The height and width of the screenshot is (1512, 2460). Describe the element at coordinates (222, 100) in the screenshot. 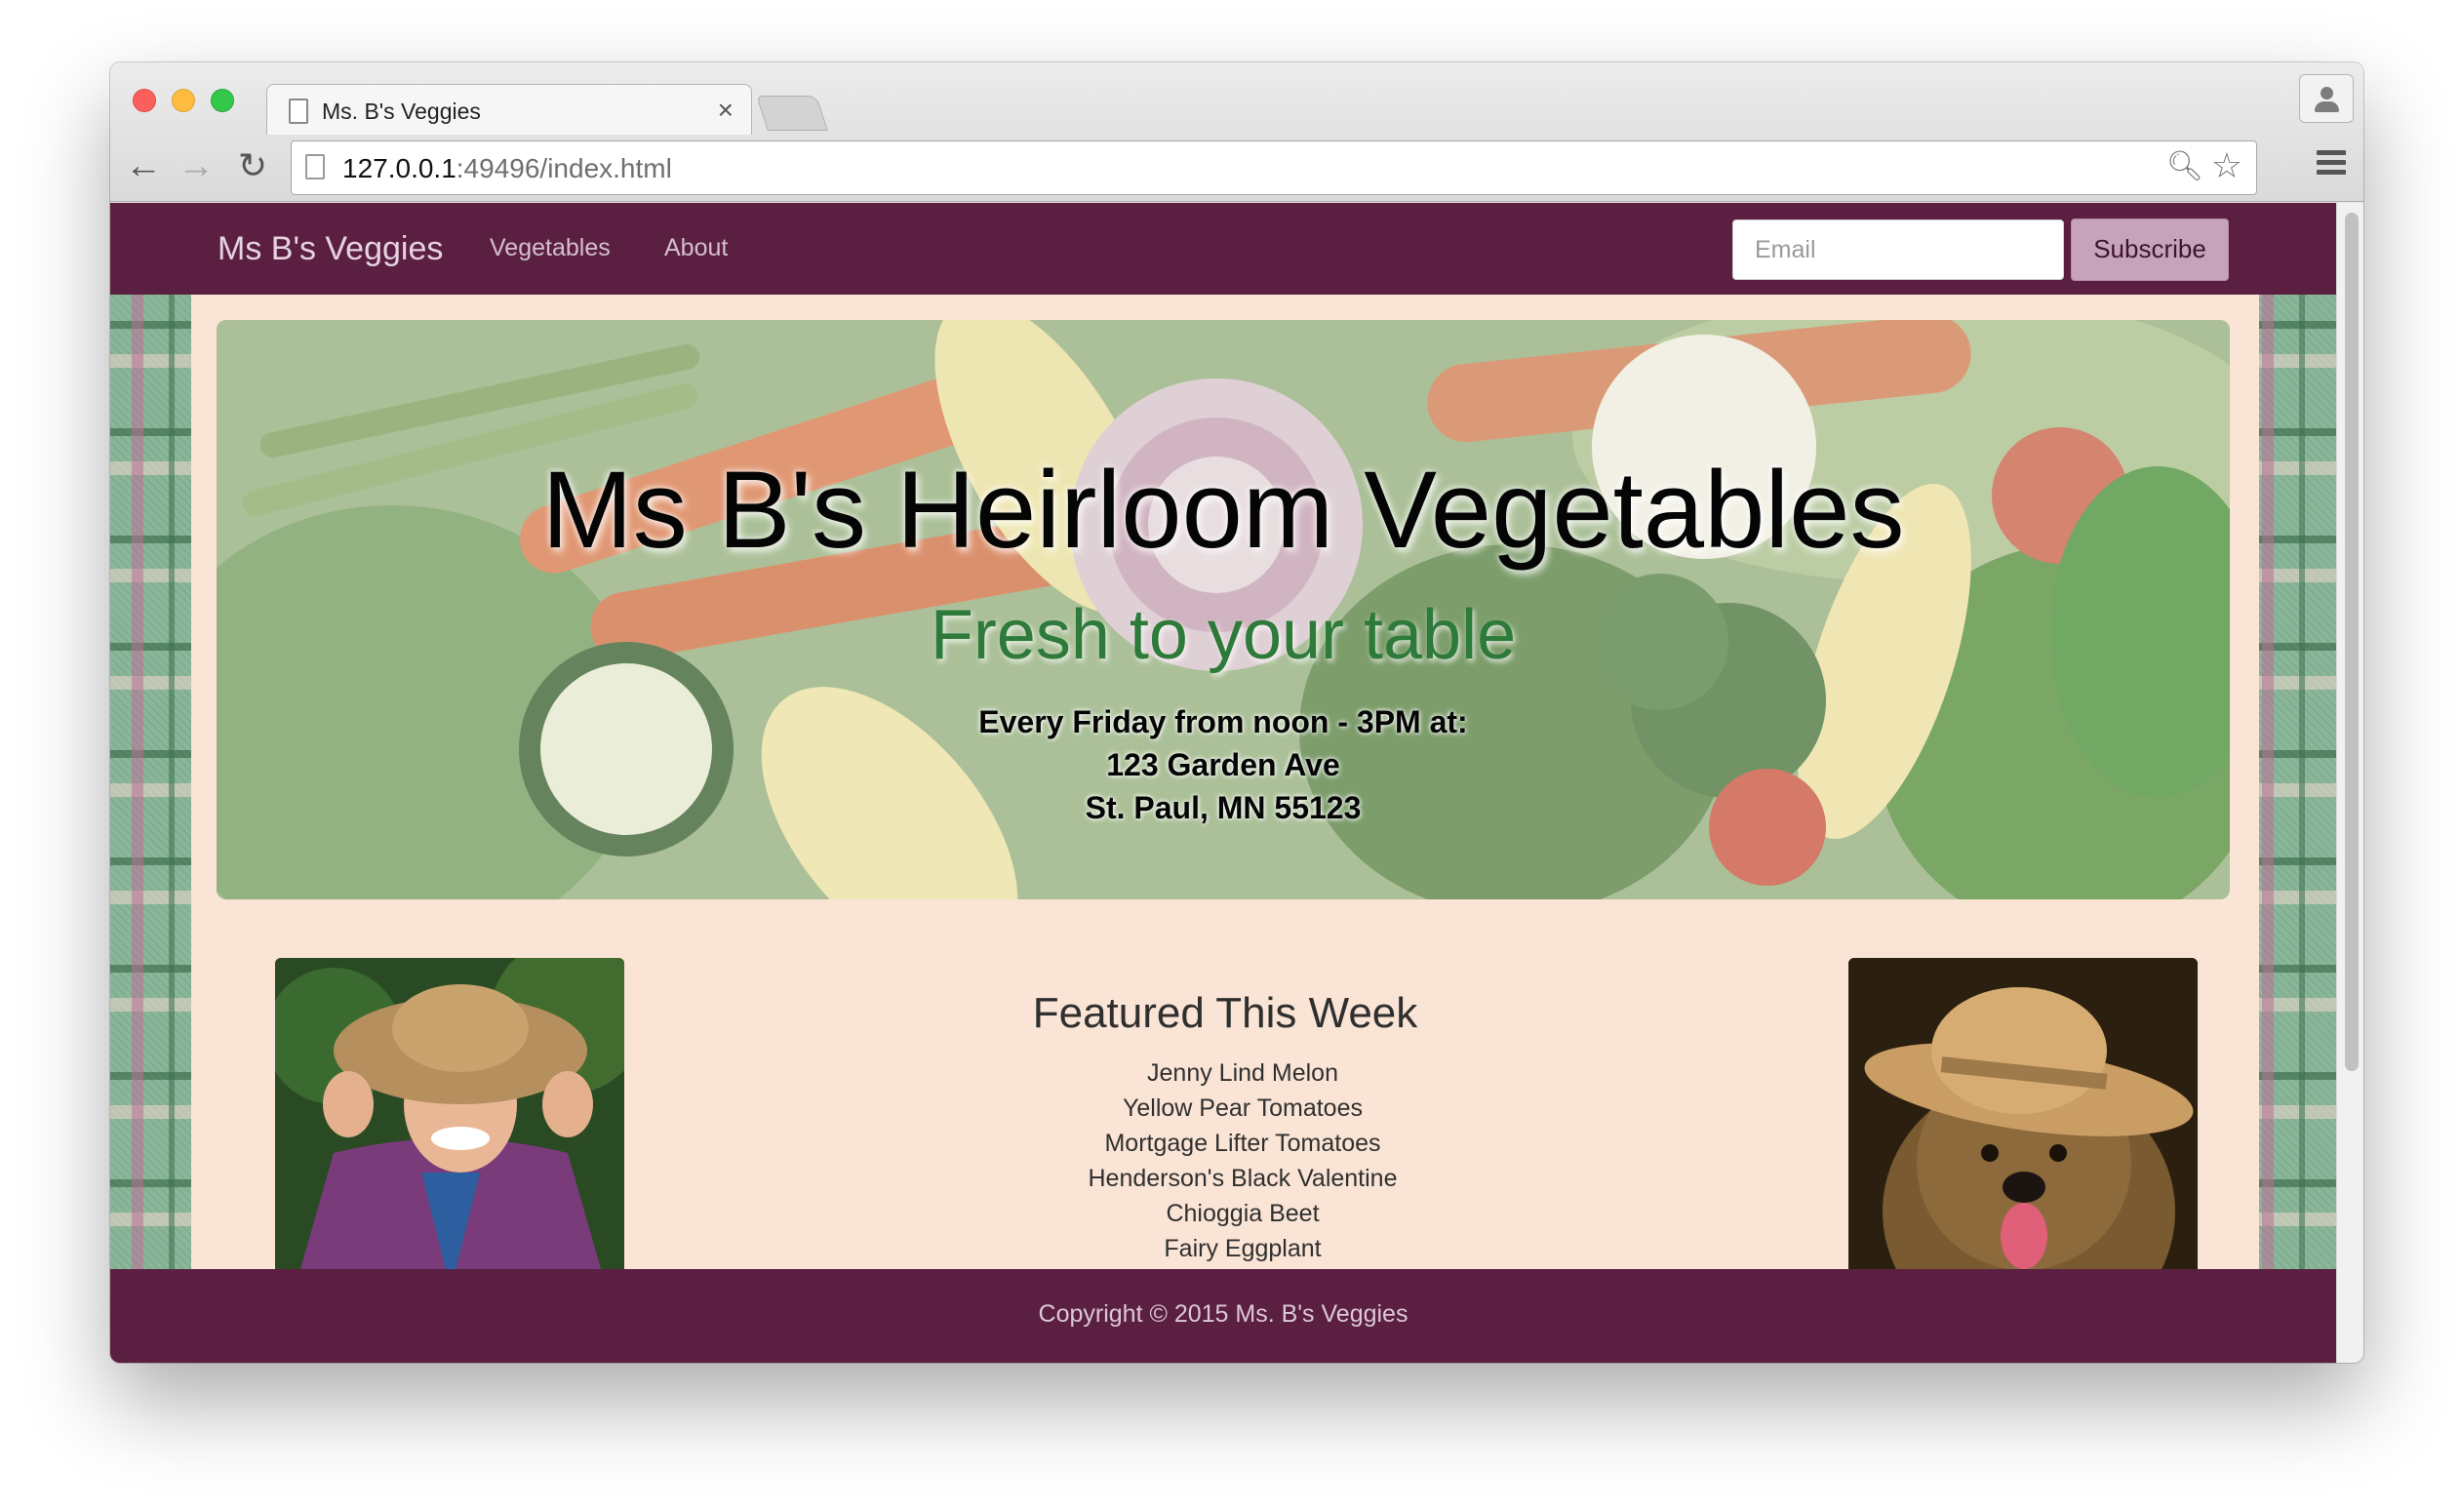

I see `zoom-window-button` at that location.